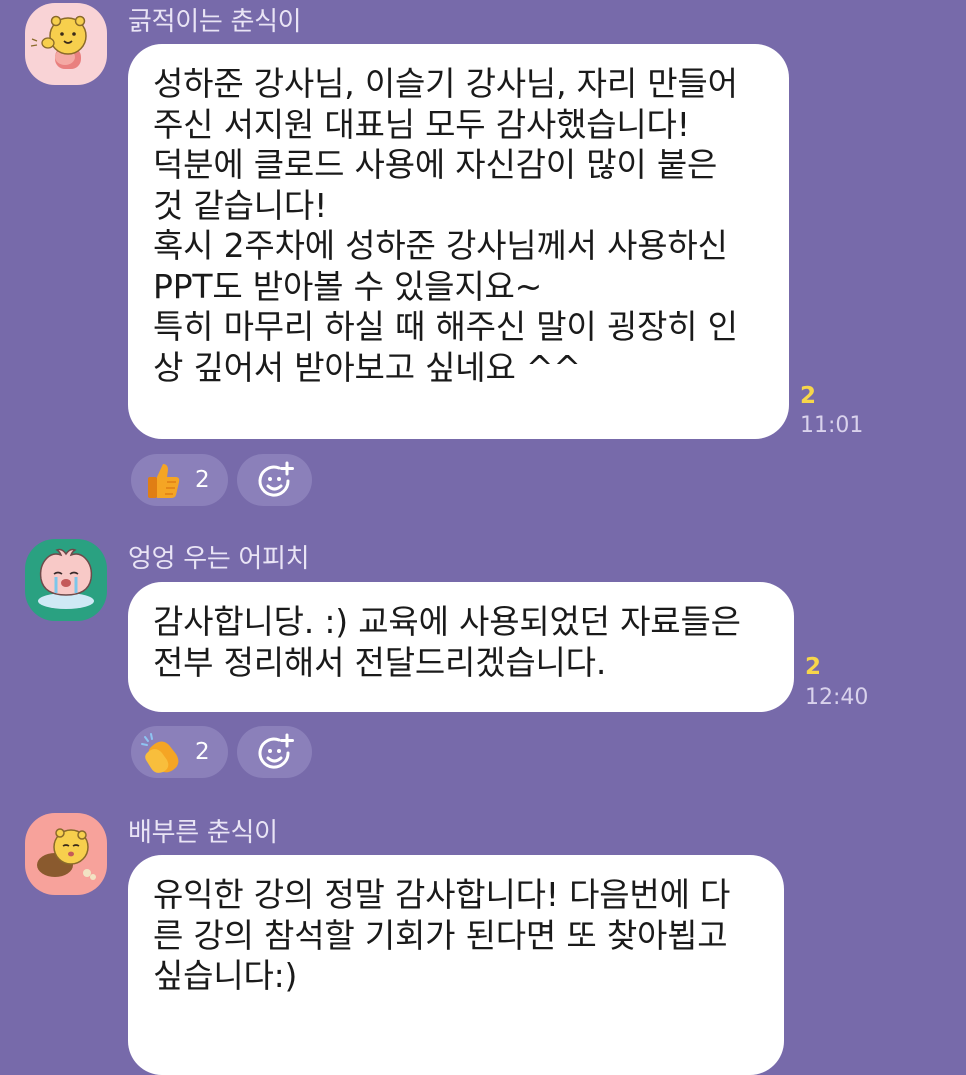 The height and width of the screenshot is (1075, 966). Describe the element at coordinates (837, 697) in the screenshot. I see `message-timestamp: 12:40` at that location.